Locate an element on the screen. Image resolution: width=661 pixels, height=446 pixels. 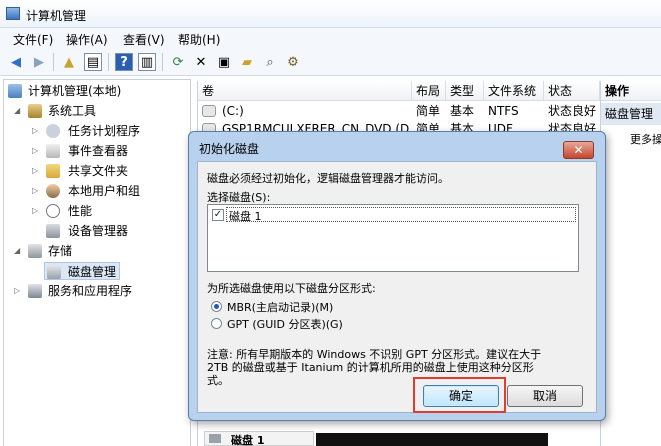
tools-icon is located at coordinates (35, 111).